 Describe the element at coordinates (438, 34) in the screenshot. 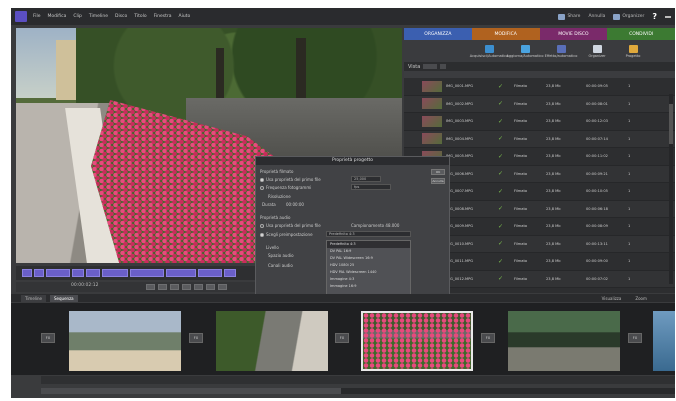

I see `tab-organize: ORGANIZZA` at that location.